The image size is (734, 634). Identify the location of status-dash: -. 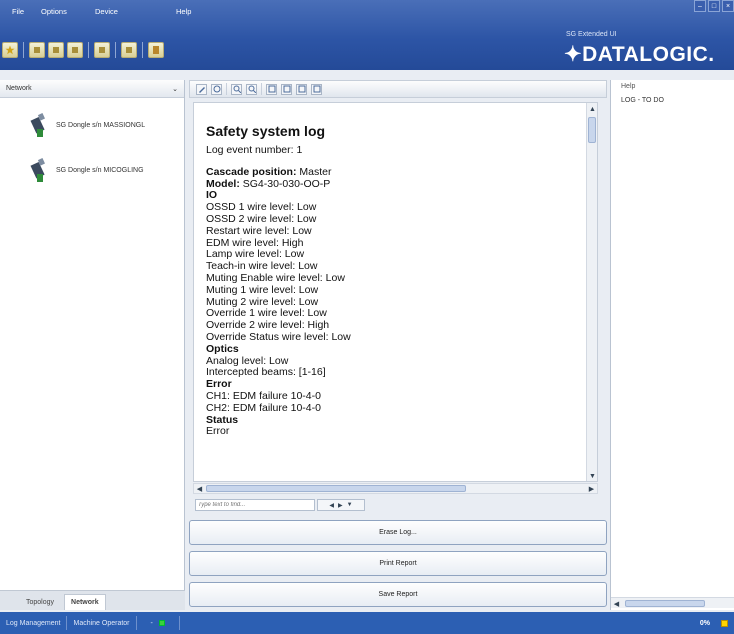
(151, 623).